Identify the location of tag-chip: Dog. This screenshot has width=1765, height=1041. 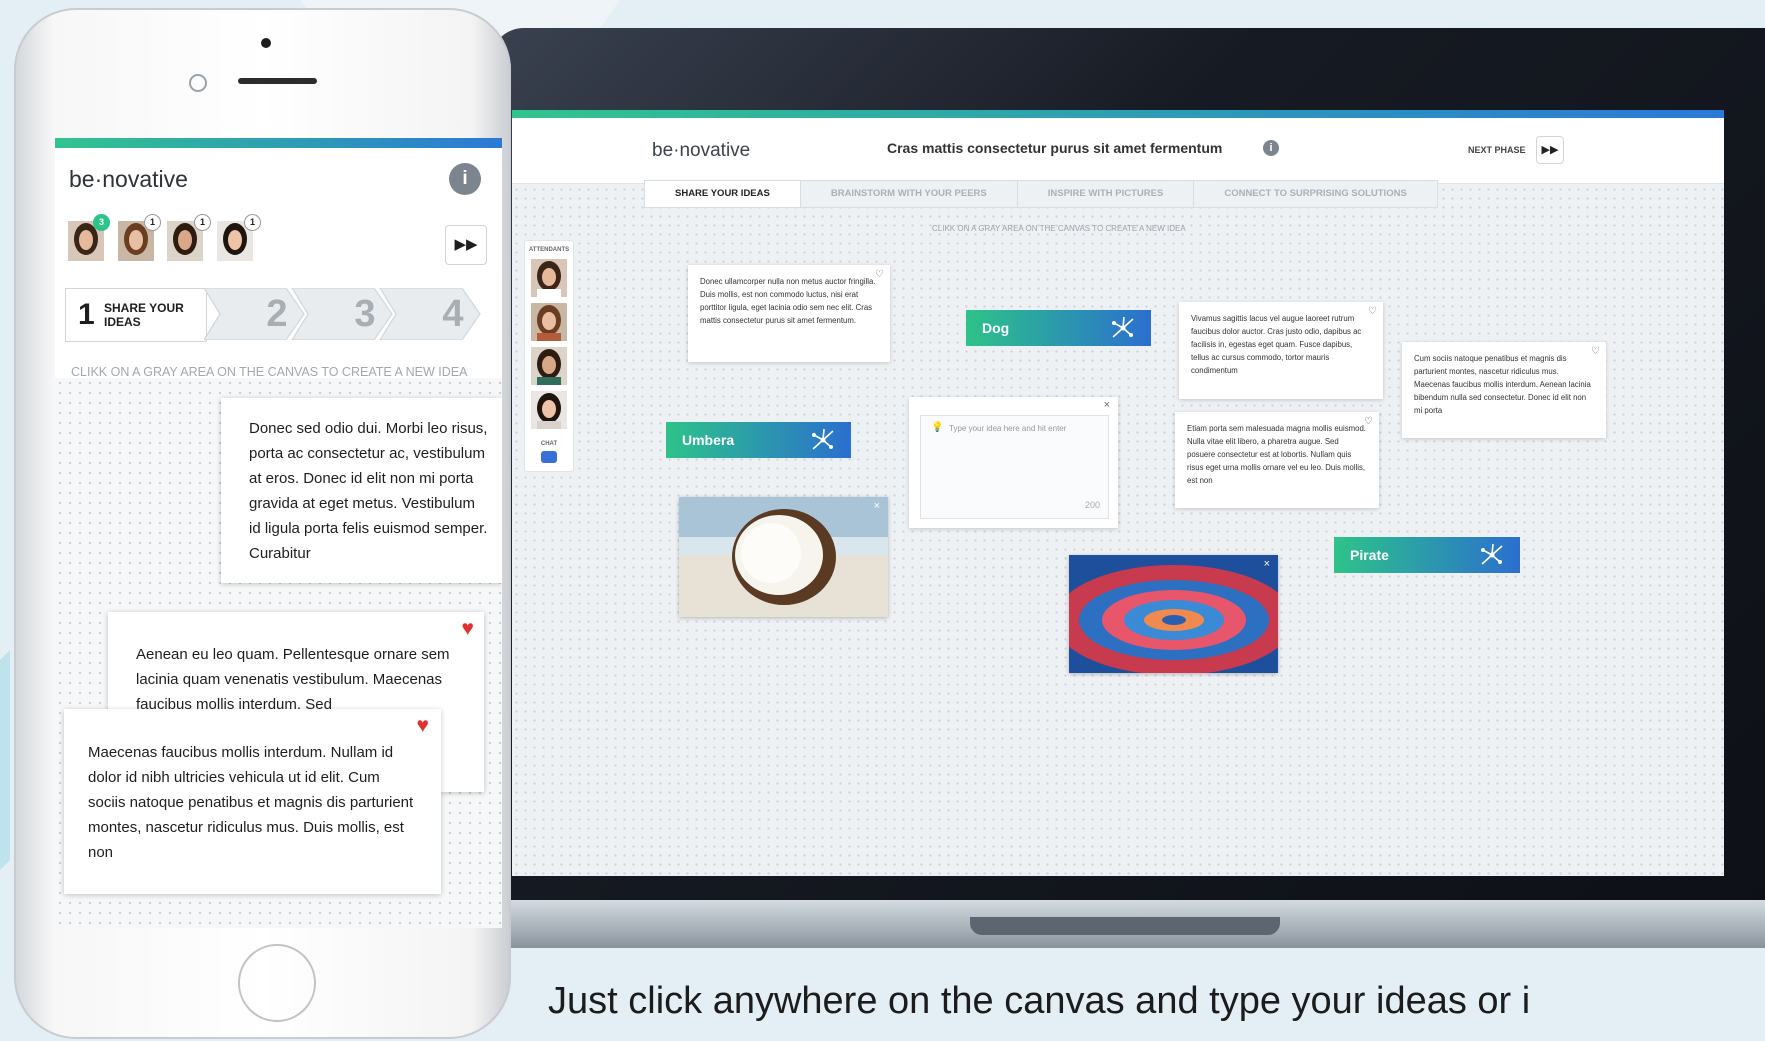
(1058, 328).